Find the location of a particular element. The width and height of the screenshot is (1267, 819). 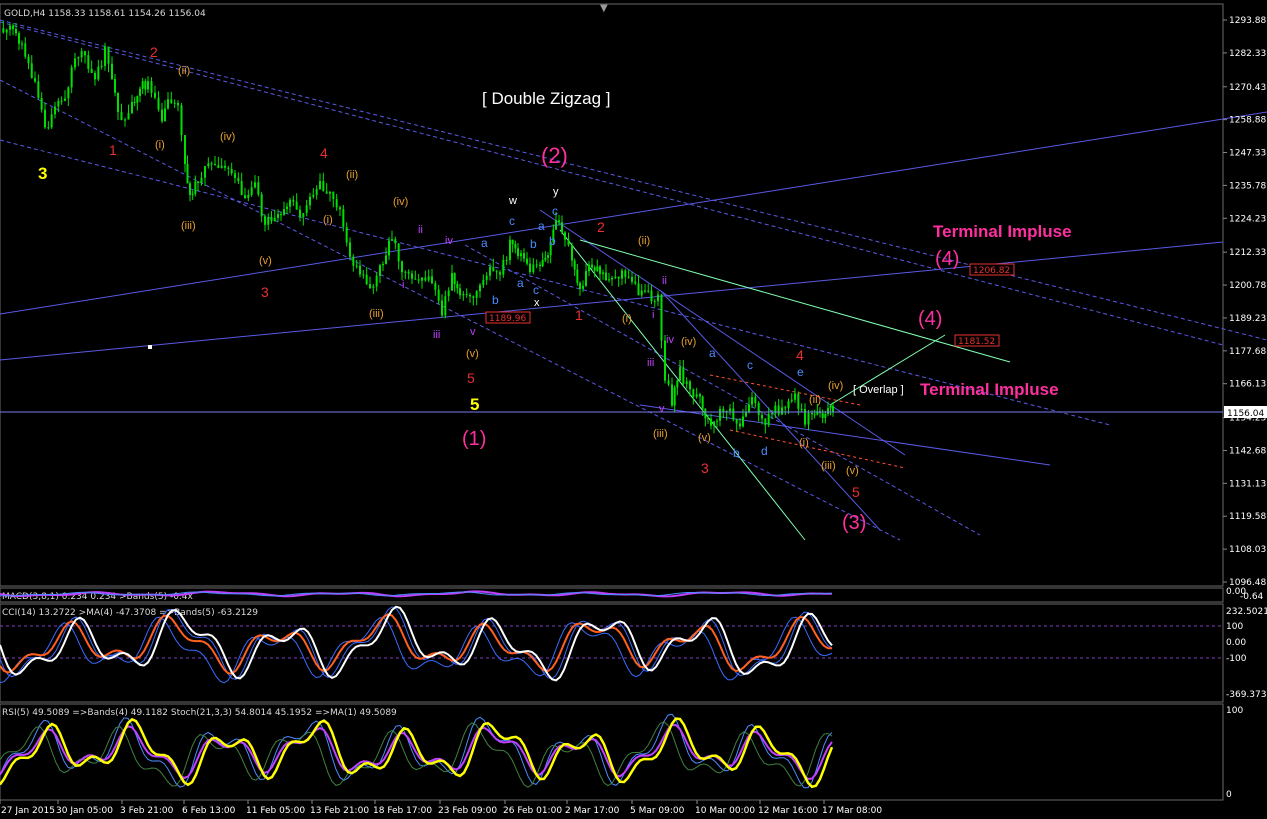

wave-orange-iv-b: (iv) is located at coordinates (400, 202).